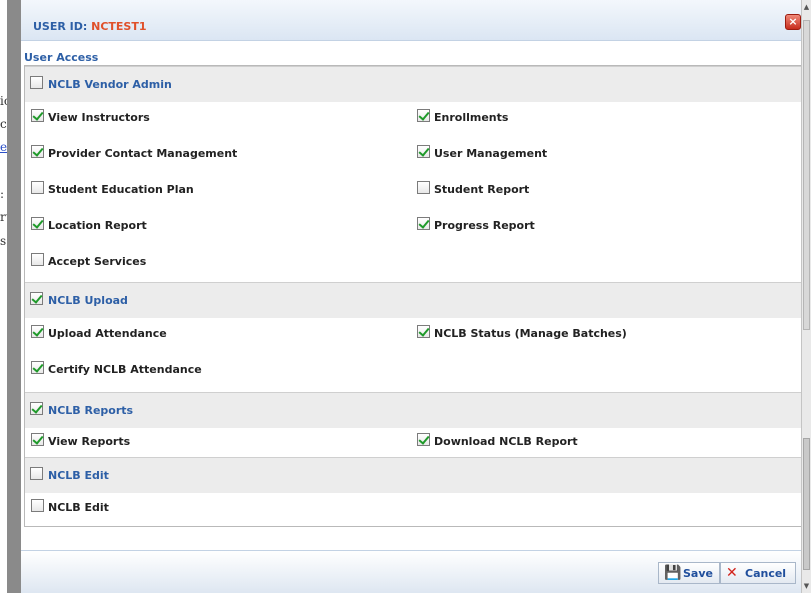  What do you see at coordinates (2, 194) in the screenshot?
I see `background-text: :` at bounding box center [2, 194].